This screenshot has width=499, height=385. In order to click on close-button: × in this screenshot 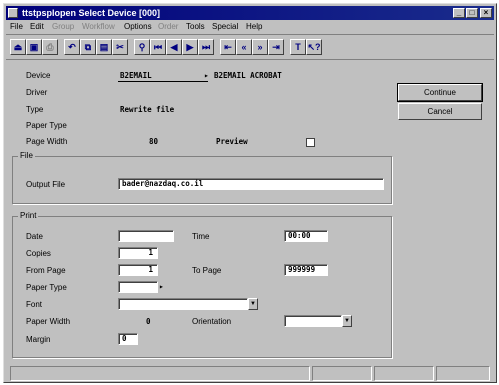, I will do `click(486, 13)`.